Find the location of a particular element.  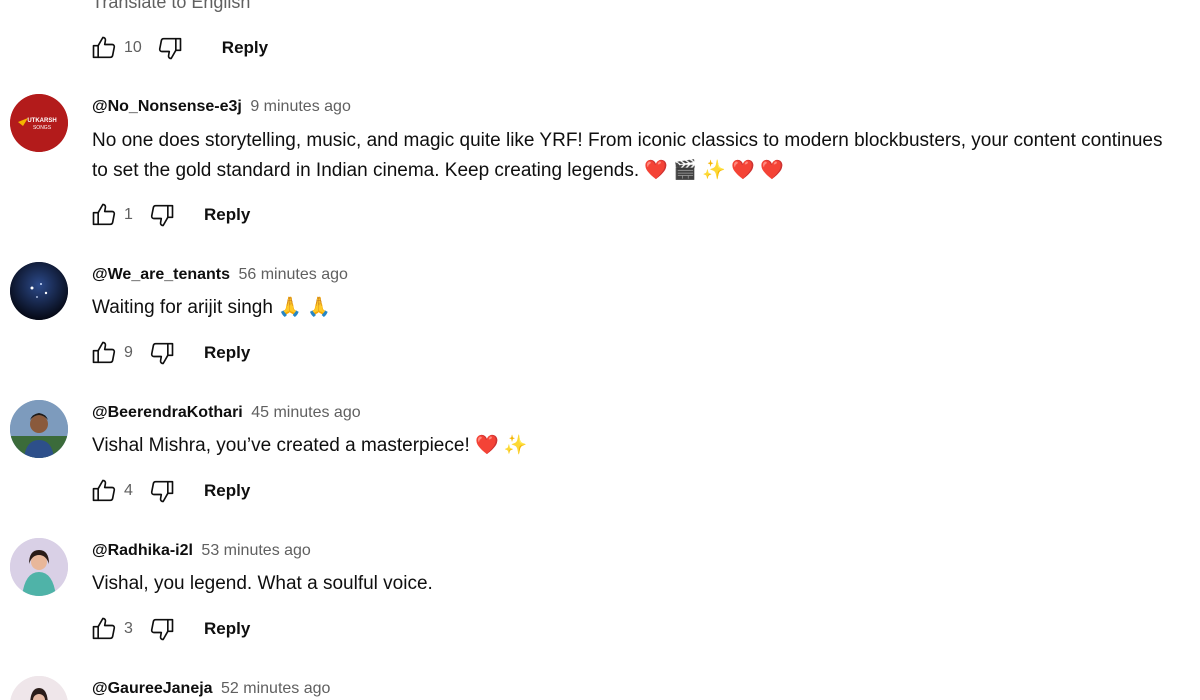

comment-header: @Radhika-i2l 53 minutes ago is located at coordinates (201, 551).